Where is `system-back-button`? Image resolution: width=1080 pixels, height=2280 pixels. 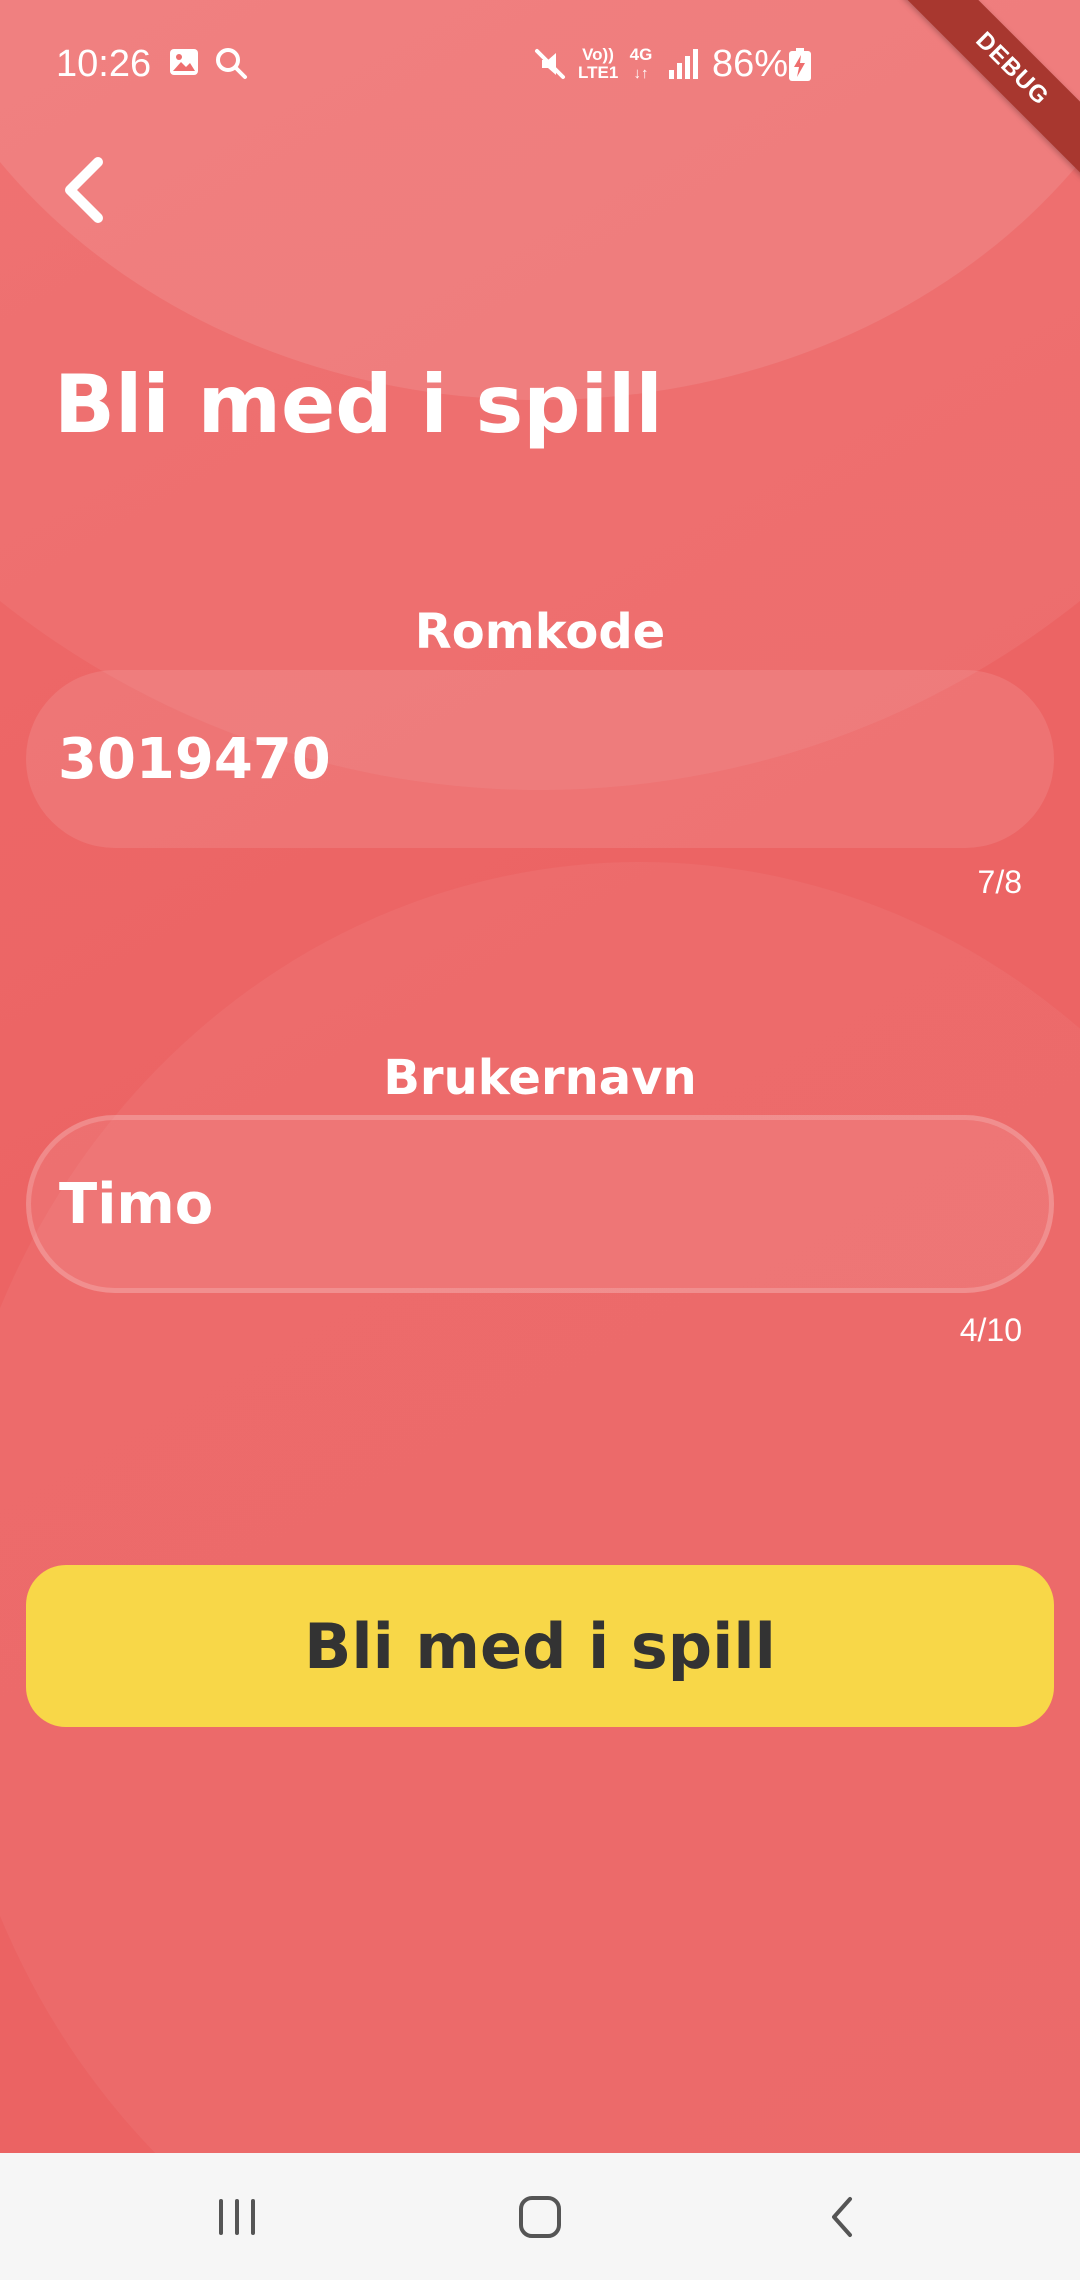 system-back-button is located at coordinates (842, 2216).